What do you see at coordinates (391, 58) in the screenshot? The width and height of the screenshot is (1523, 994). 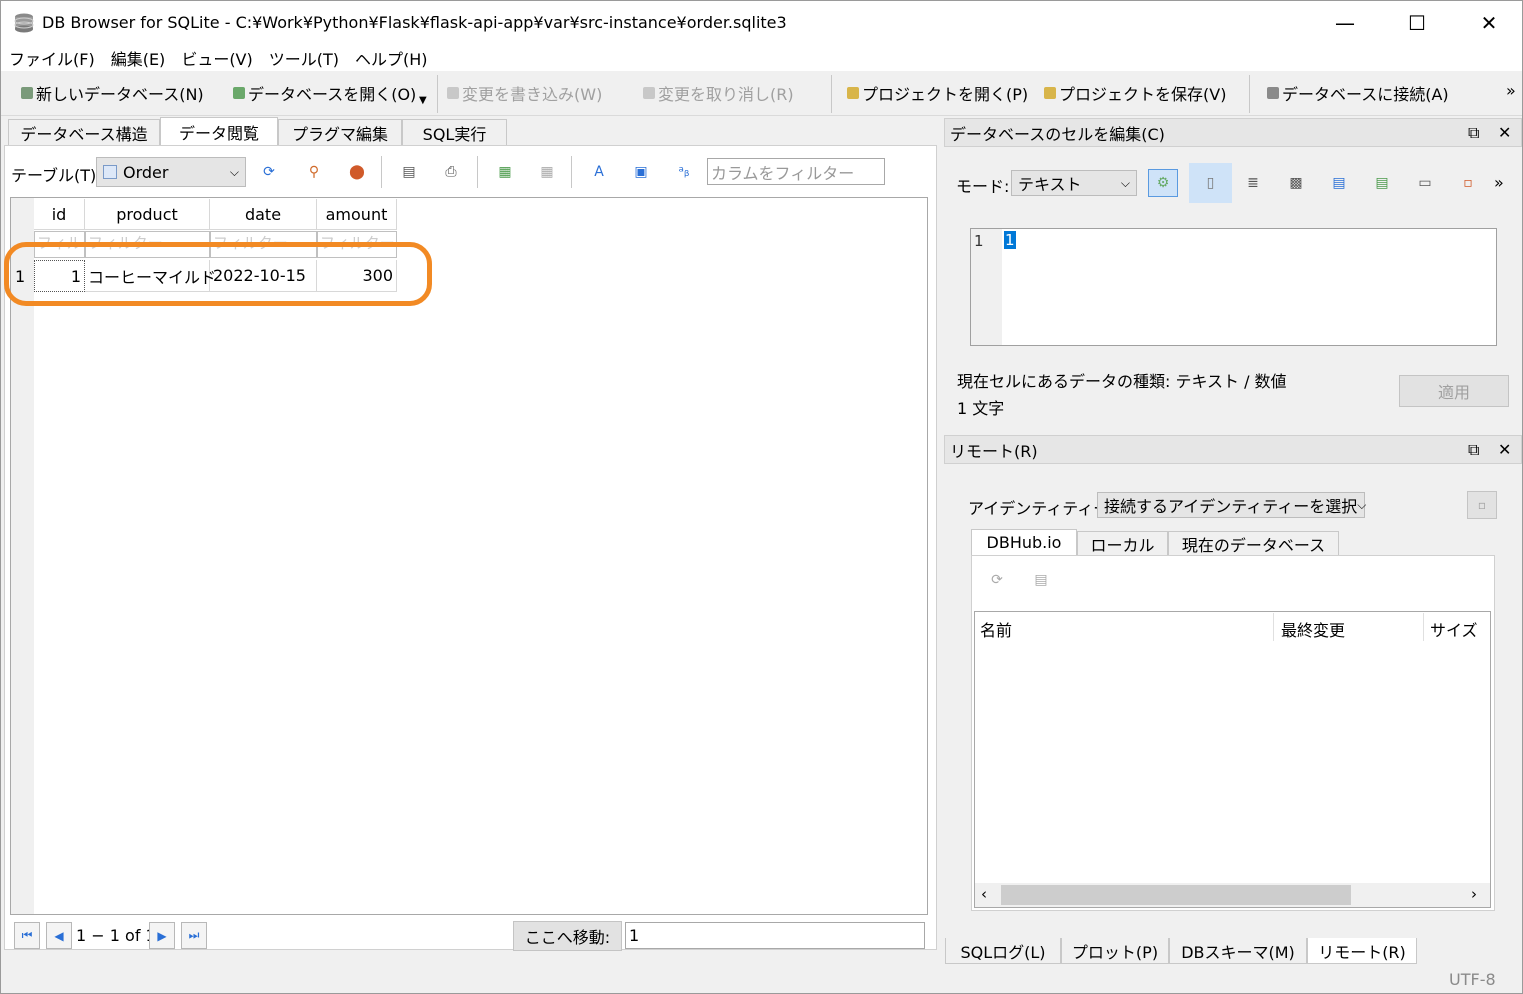 I see `menu-help: ヘルプ(H)` at bounding box center [391, 58].